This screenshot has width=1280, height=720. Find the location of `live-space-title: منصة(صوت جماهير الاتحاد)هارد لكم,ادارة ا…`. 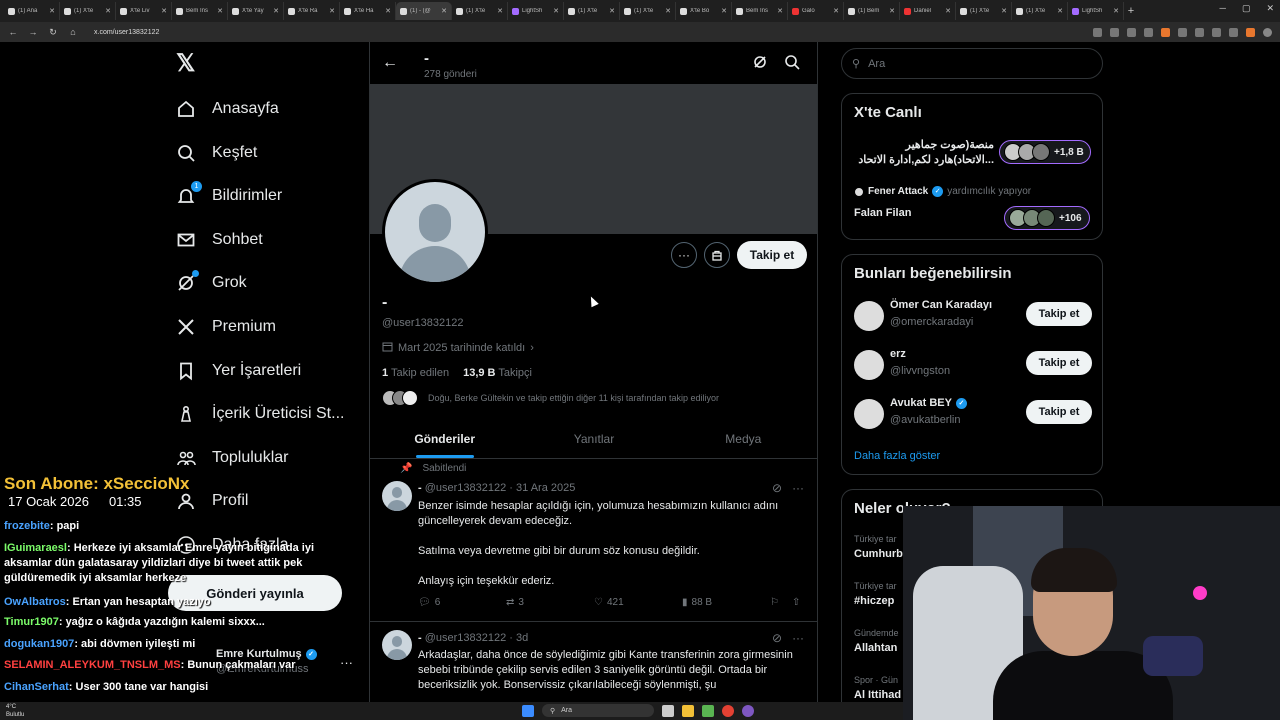

live-space-title: منصة(صوت جماهير الاتحاد)هارد لكم,ادارة ا… is located at coordinates (924, 153).